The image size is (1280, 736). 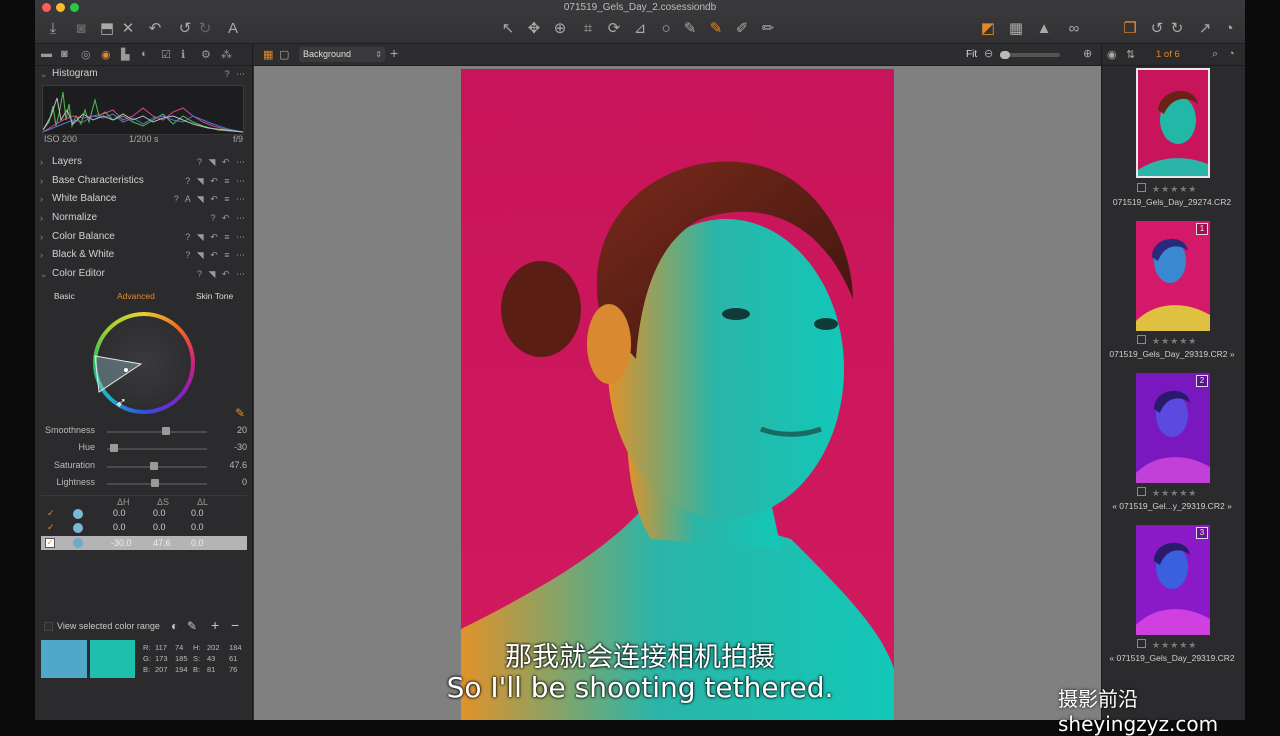 I want to click on zoom-slider-knob, so click(x=1005, y=55).